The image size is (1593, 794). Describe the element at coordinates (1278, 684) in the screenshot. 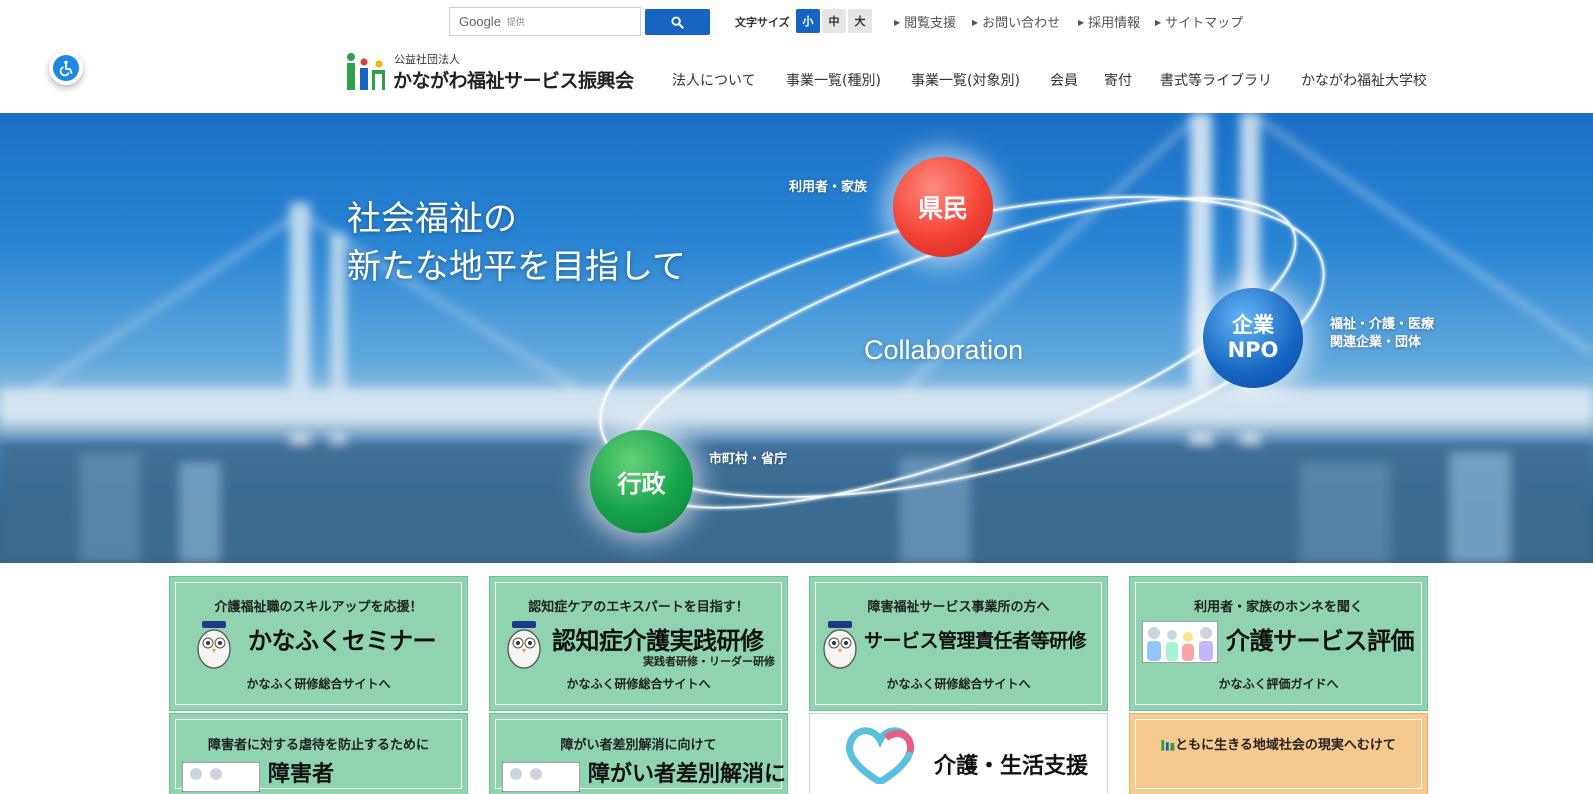

I see `banner-link-text: かなふく評価ガイドへ` at that location.